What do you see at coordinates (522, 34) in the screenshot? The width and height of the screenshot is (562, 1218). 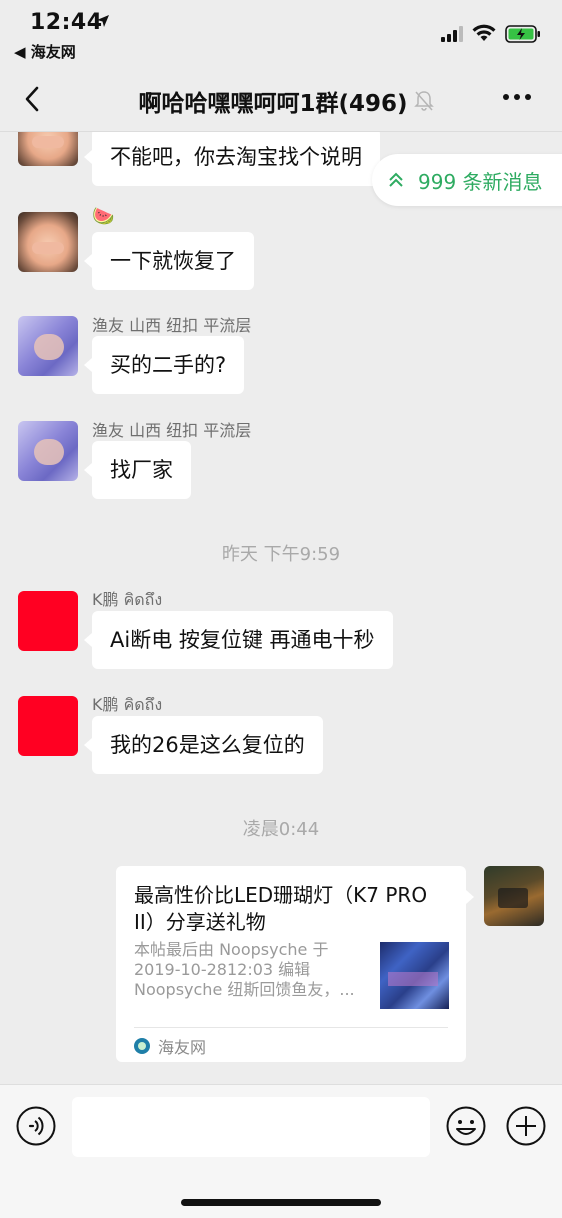 I see `battery-charging-icon` at bounding box center [522, 34].